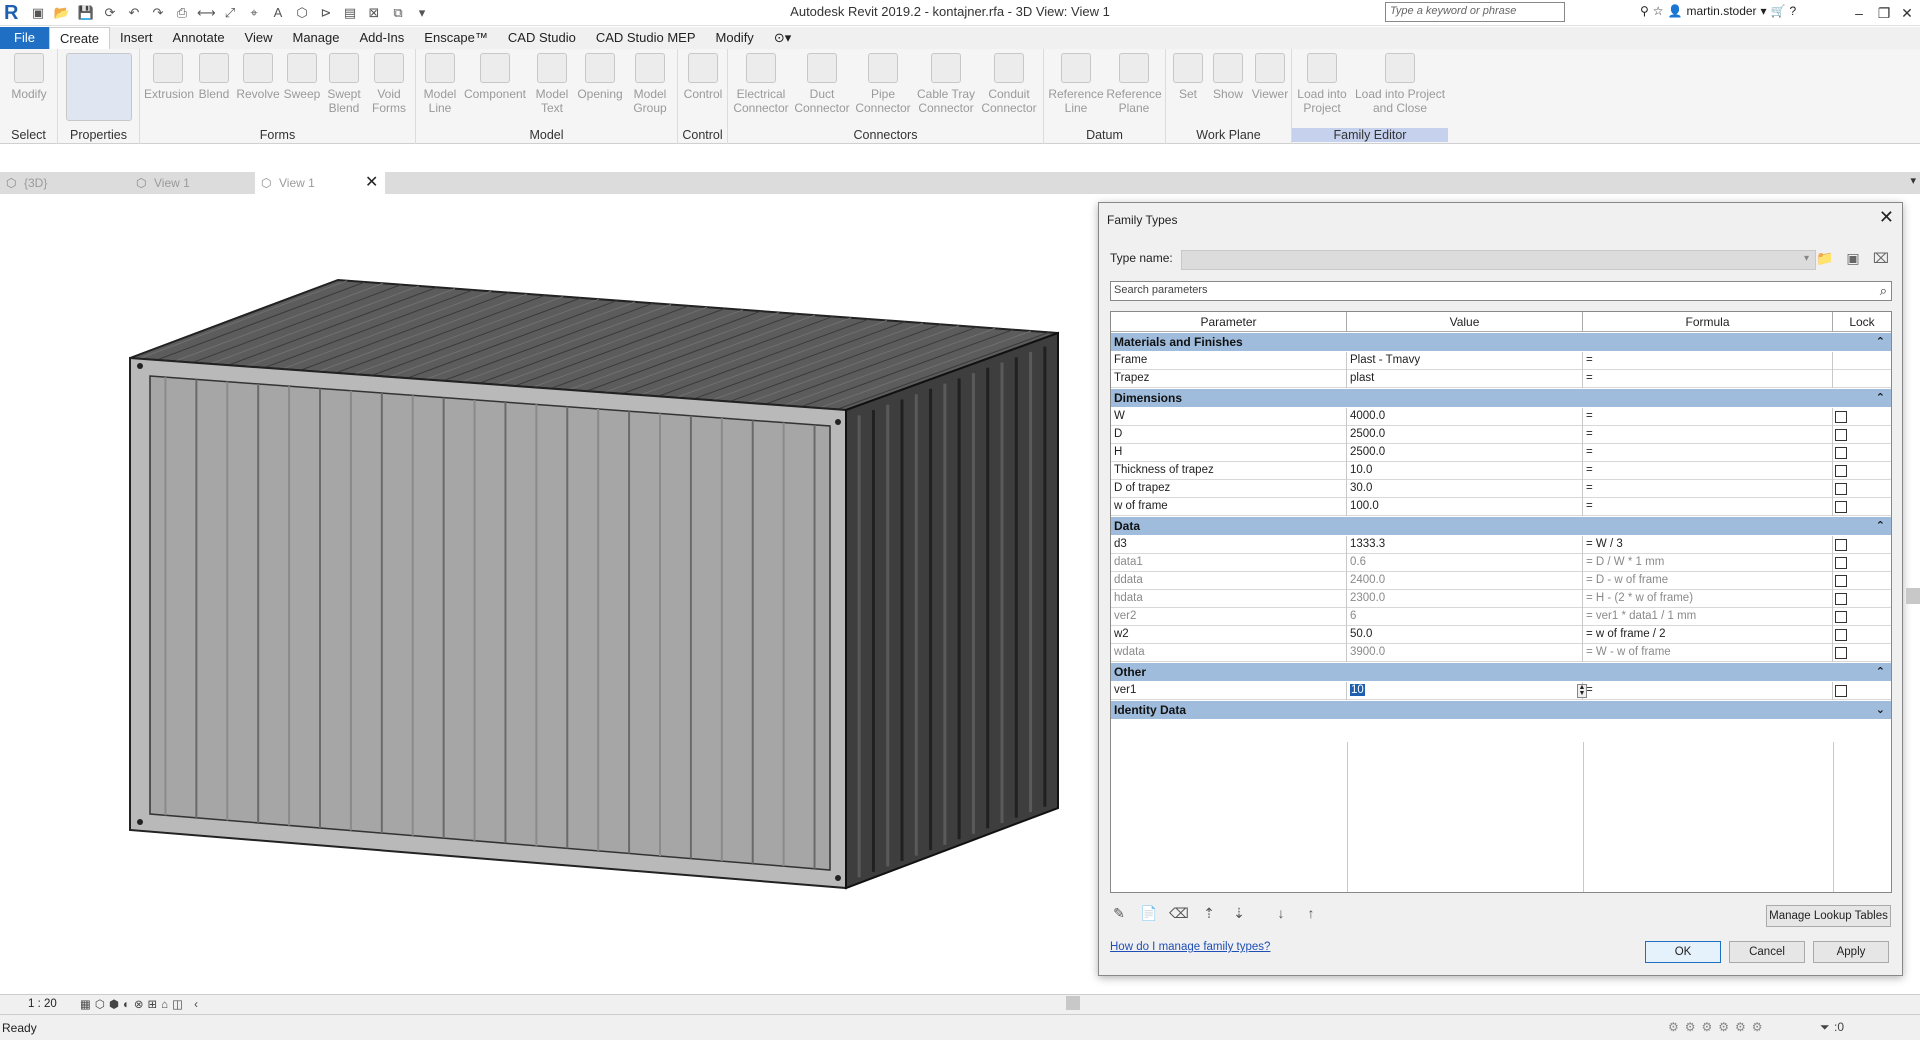 This screenshot has height=1040, width=1920. Describe the element at coordinates (1076, 84) in the screenshot. I see `reference-line-button: Reference Line` at that location.